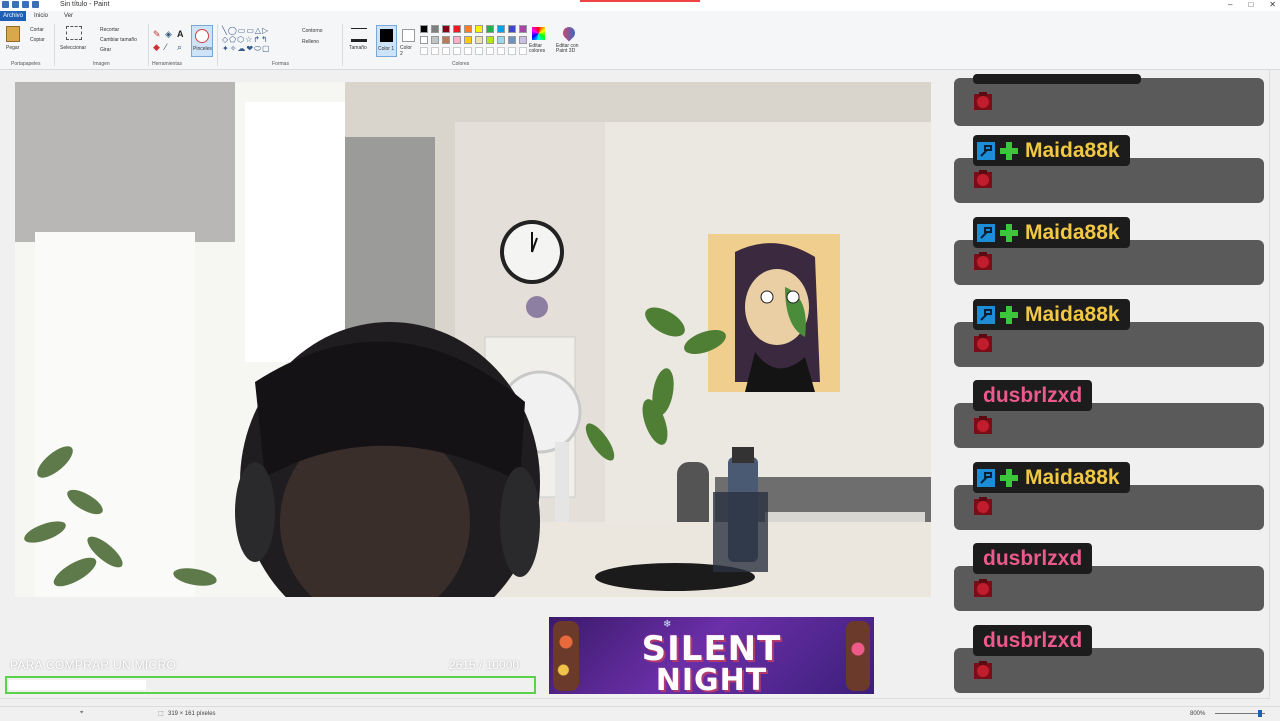  I want to click on minimize-button: –, so click(1230, 4).